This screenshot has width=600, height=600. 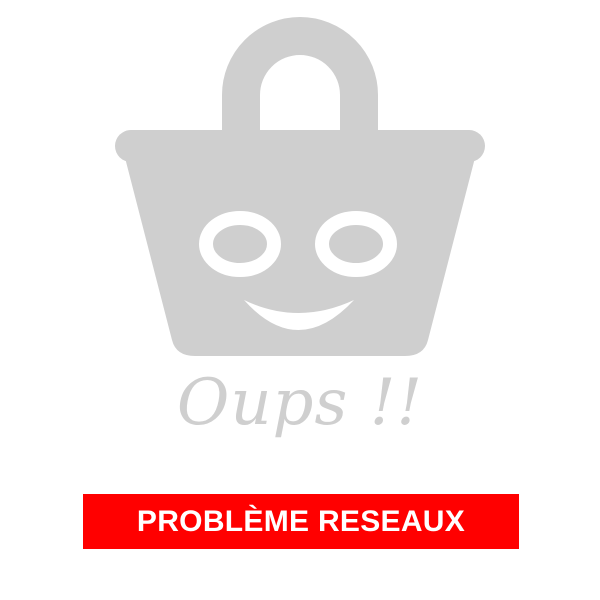 What do you see at coordinates (300, 403) in the screenshot?
I see `error-headline: Oups !!` at bounding box center [300, 403].